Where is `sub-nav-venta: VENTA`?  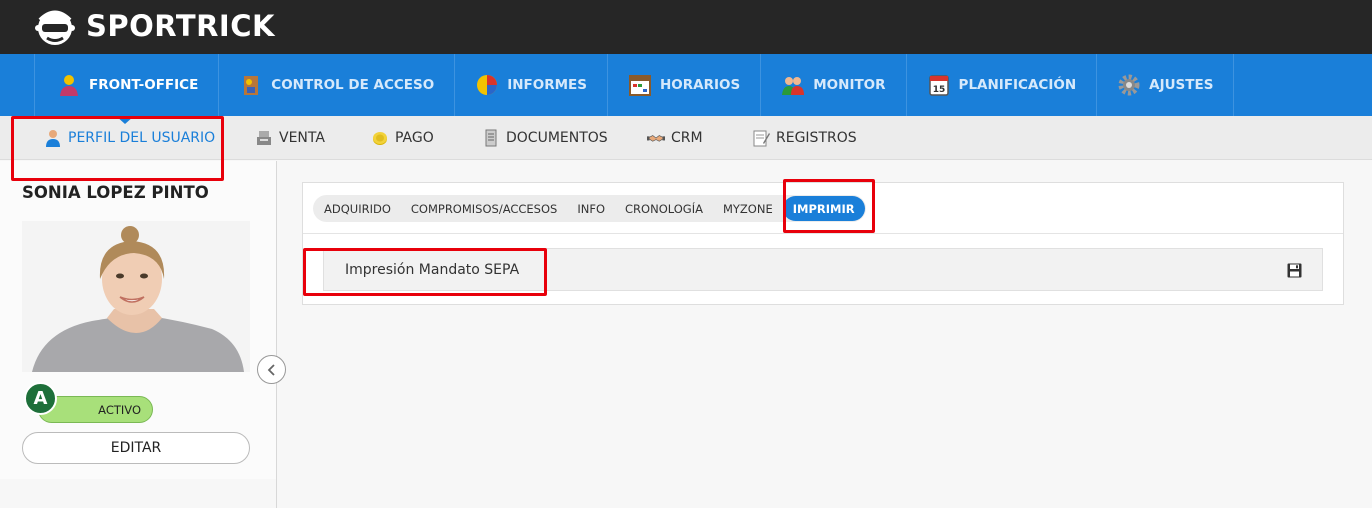
sub-nav-venta: VENTA is located at coordinates (290, 138).